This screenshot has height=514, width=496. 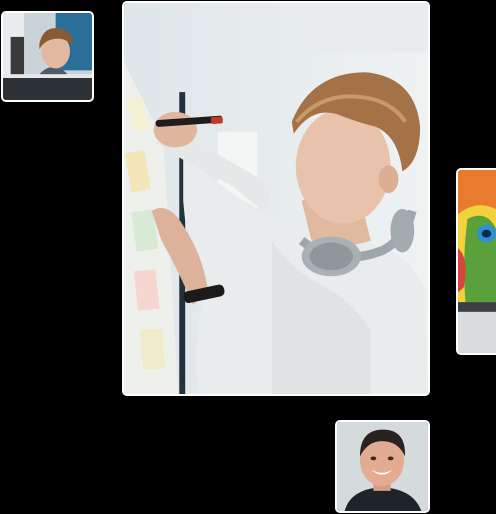 I want to click on colorful-illustration-image, so click(x=477, y=261).